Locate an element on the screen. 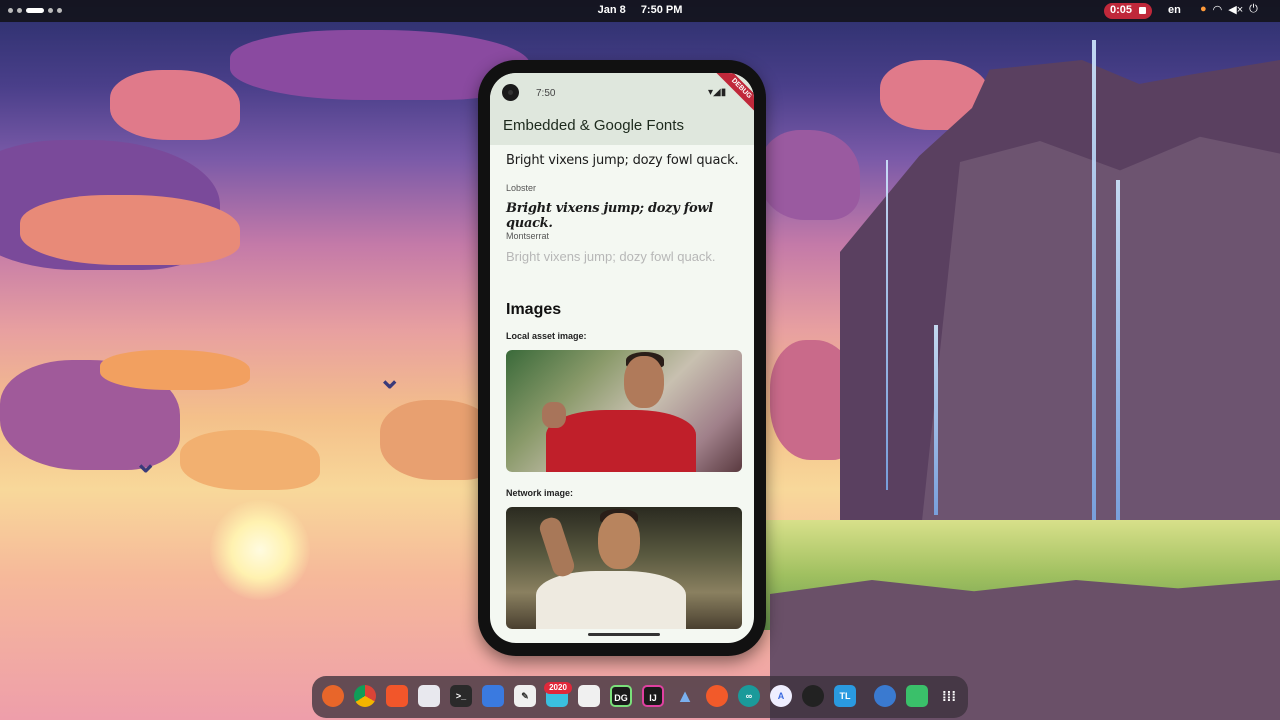 The height and width of the screenshot is (720, 1280). recording-time: 0:05 is located at coordinates (1121, 10).